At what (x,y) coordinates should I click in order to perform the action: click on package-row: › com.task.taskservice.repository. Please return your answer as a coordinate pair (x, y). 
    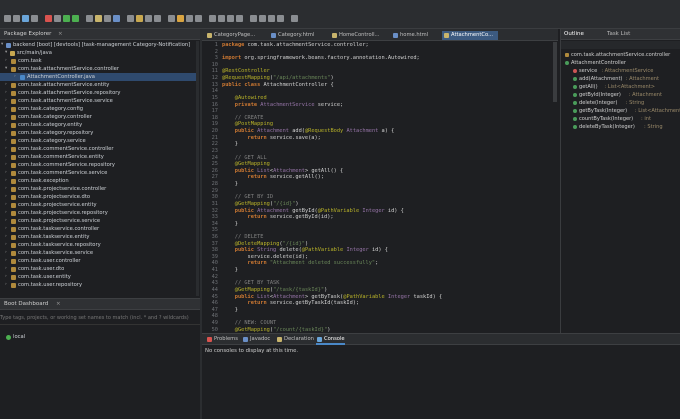
    Looking at the image, I should click on (98, 245).